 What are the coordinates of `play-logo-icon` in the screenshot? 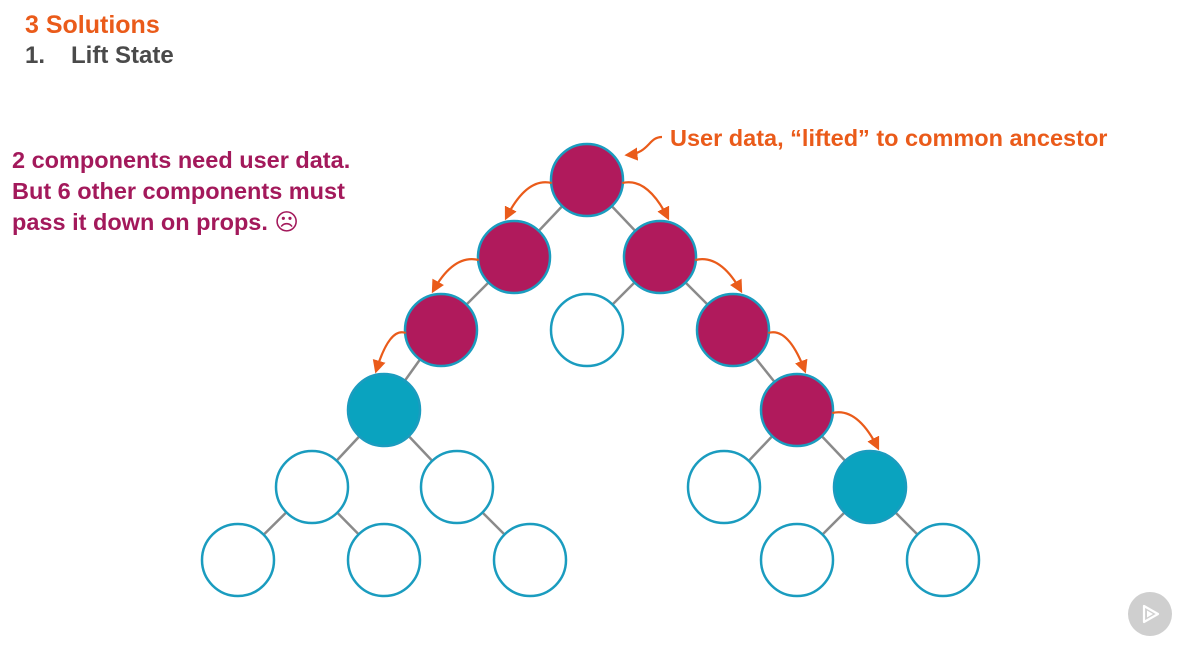 It's located at (1151, 614).